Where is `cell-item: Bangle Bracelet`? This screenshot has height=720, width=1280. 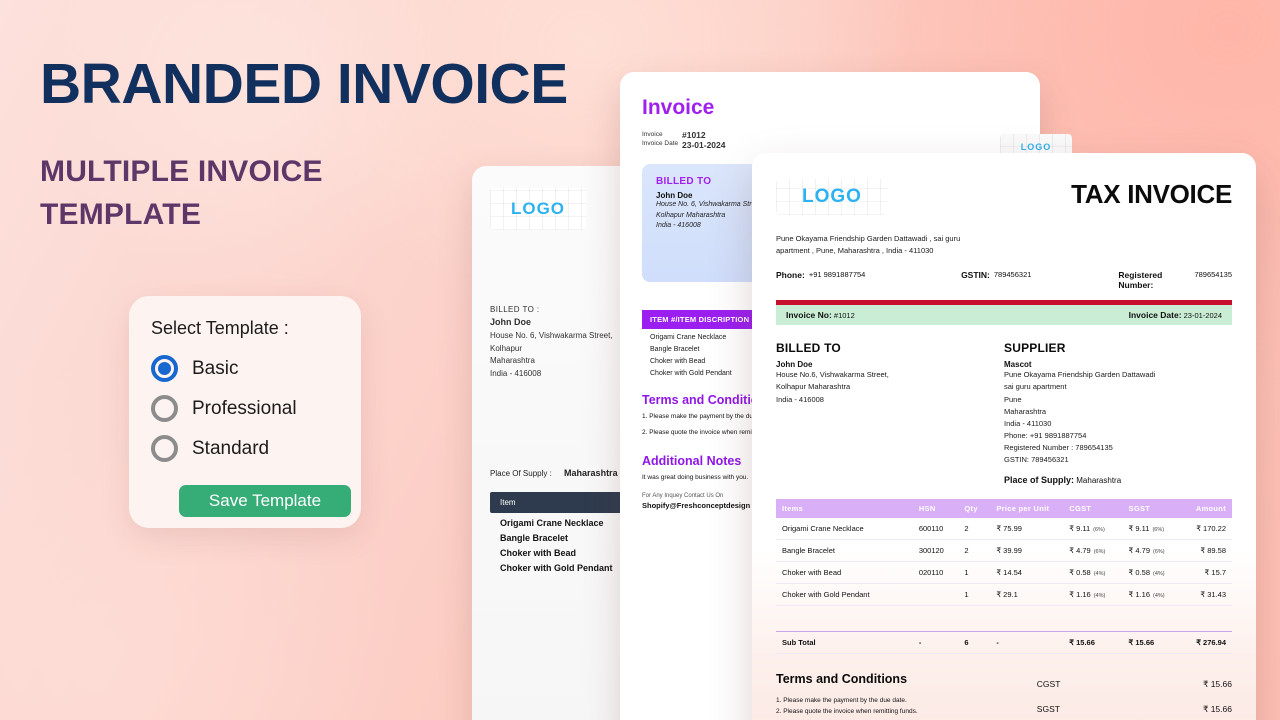 cell-item: Bangle Bracelet is located at coordinates (844, 551).